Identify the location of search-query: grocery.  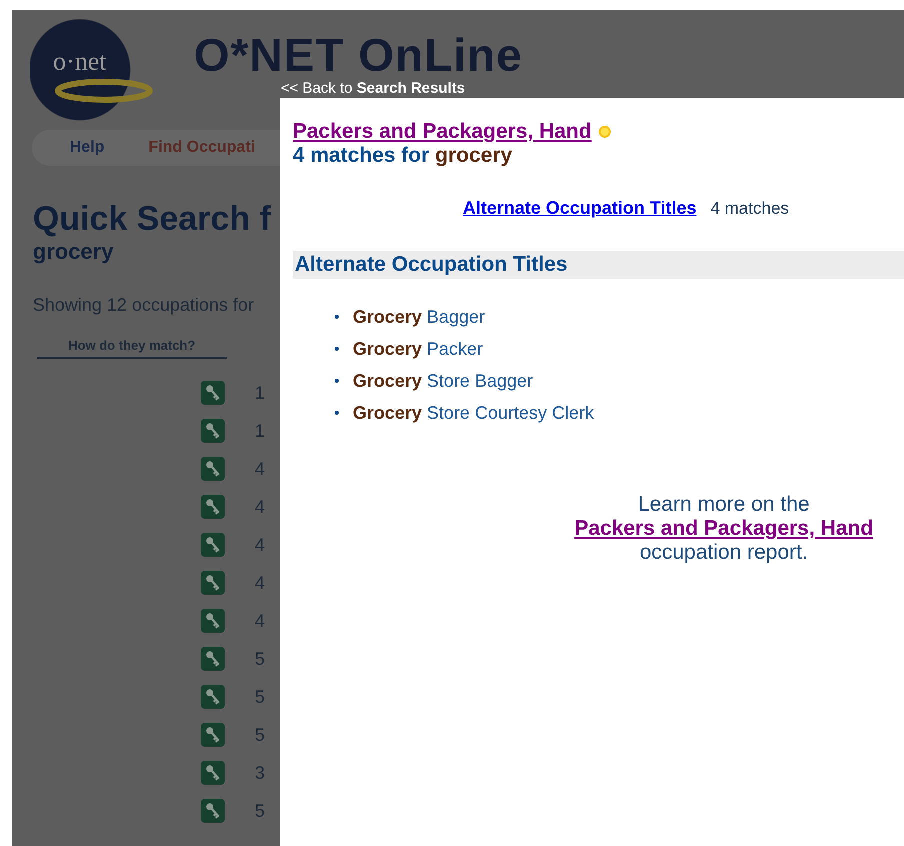
(73, 252).